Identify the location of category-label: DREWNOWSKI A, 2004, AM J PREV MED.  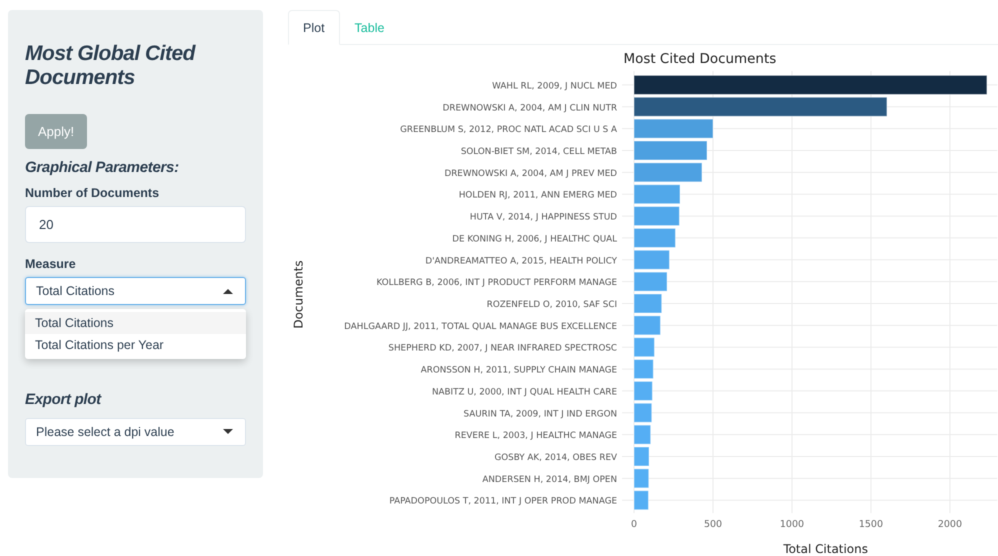
(531, 173).